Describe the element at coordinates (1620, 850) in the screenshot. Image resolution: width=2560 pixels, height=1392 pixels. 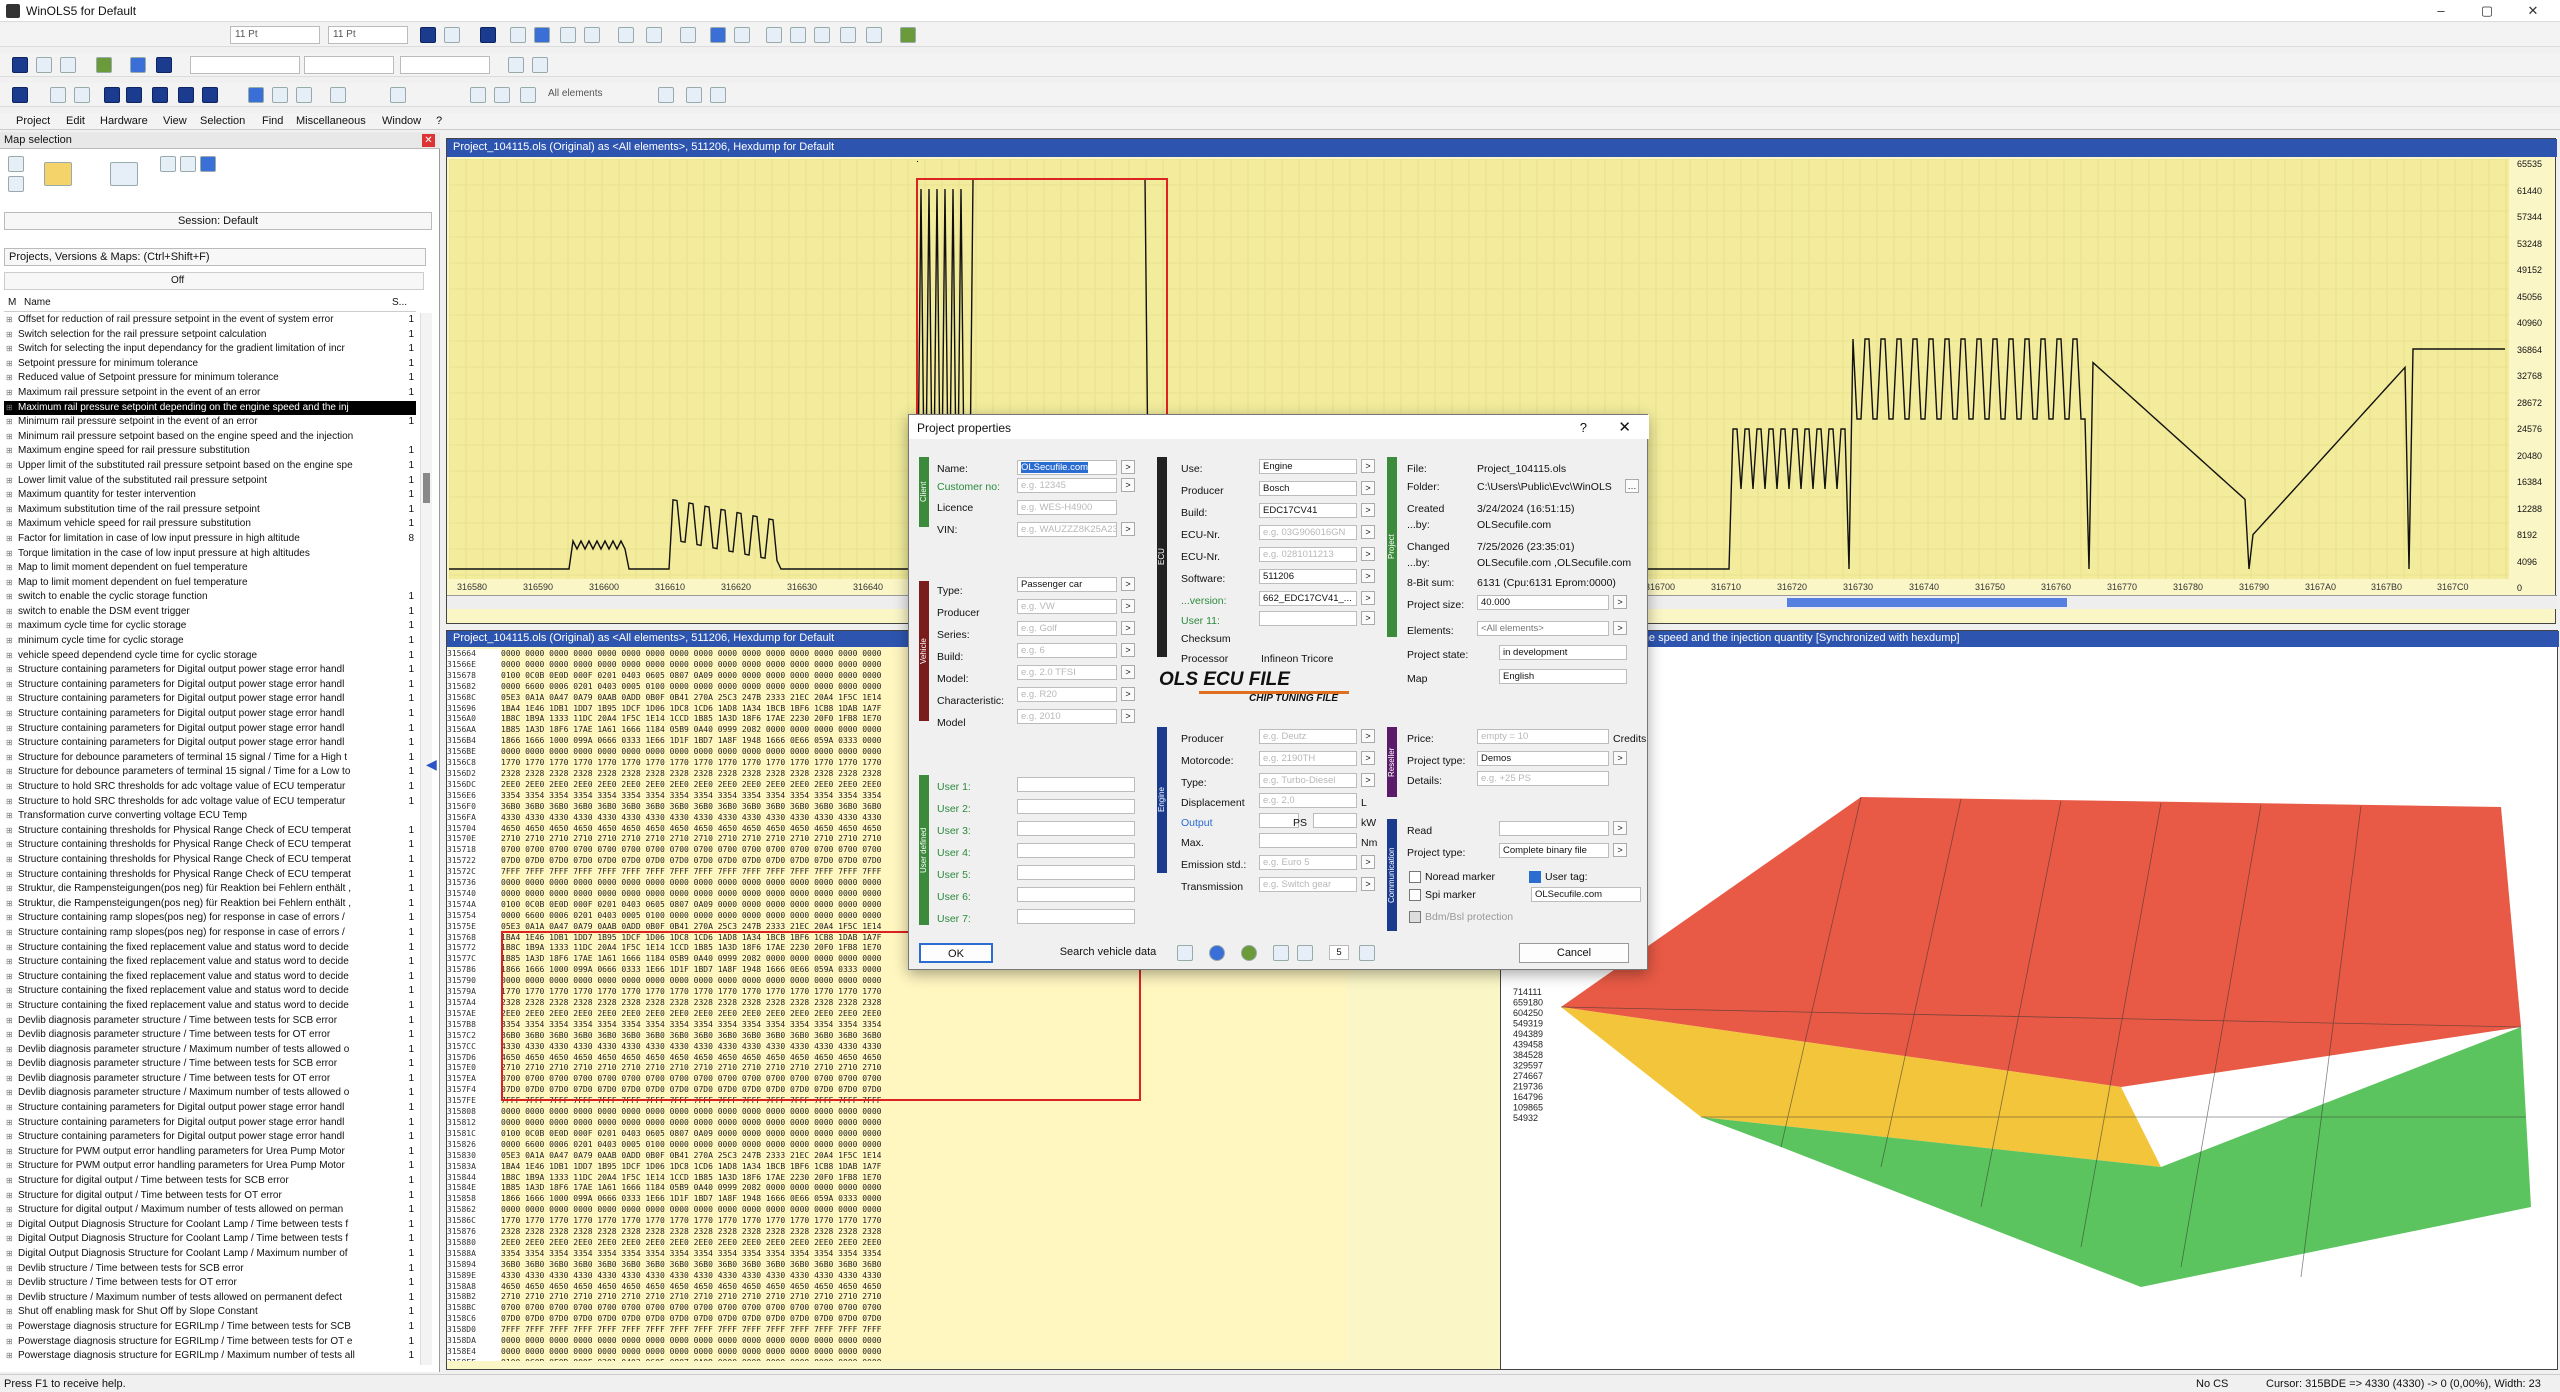
I see `comm-ptype-arrow: >` at that location.